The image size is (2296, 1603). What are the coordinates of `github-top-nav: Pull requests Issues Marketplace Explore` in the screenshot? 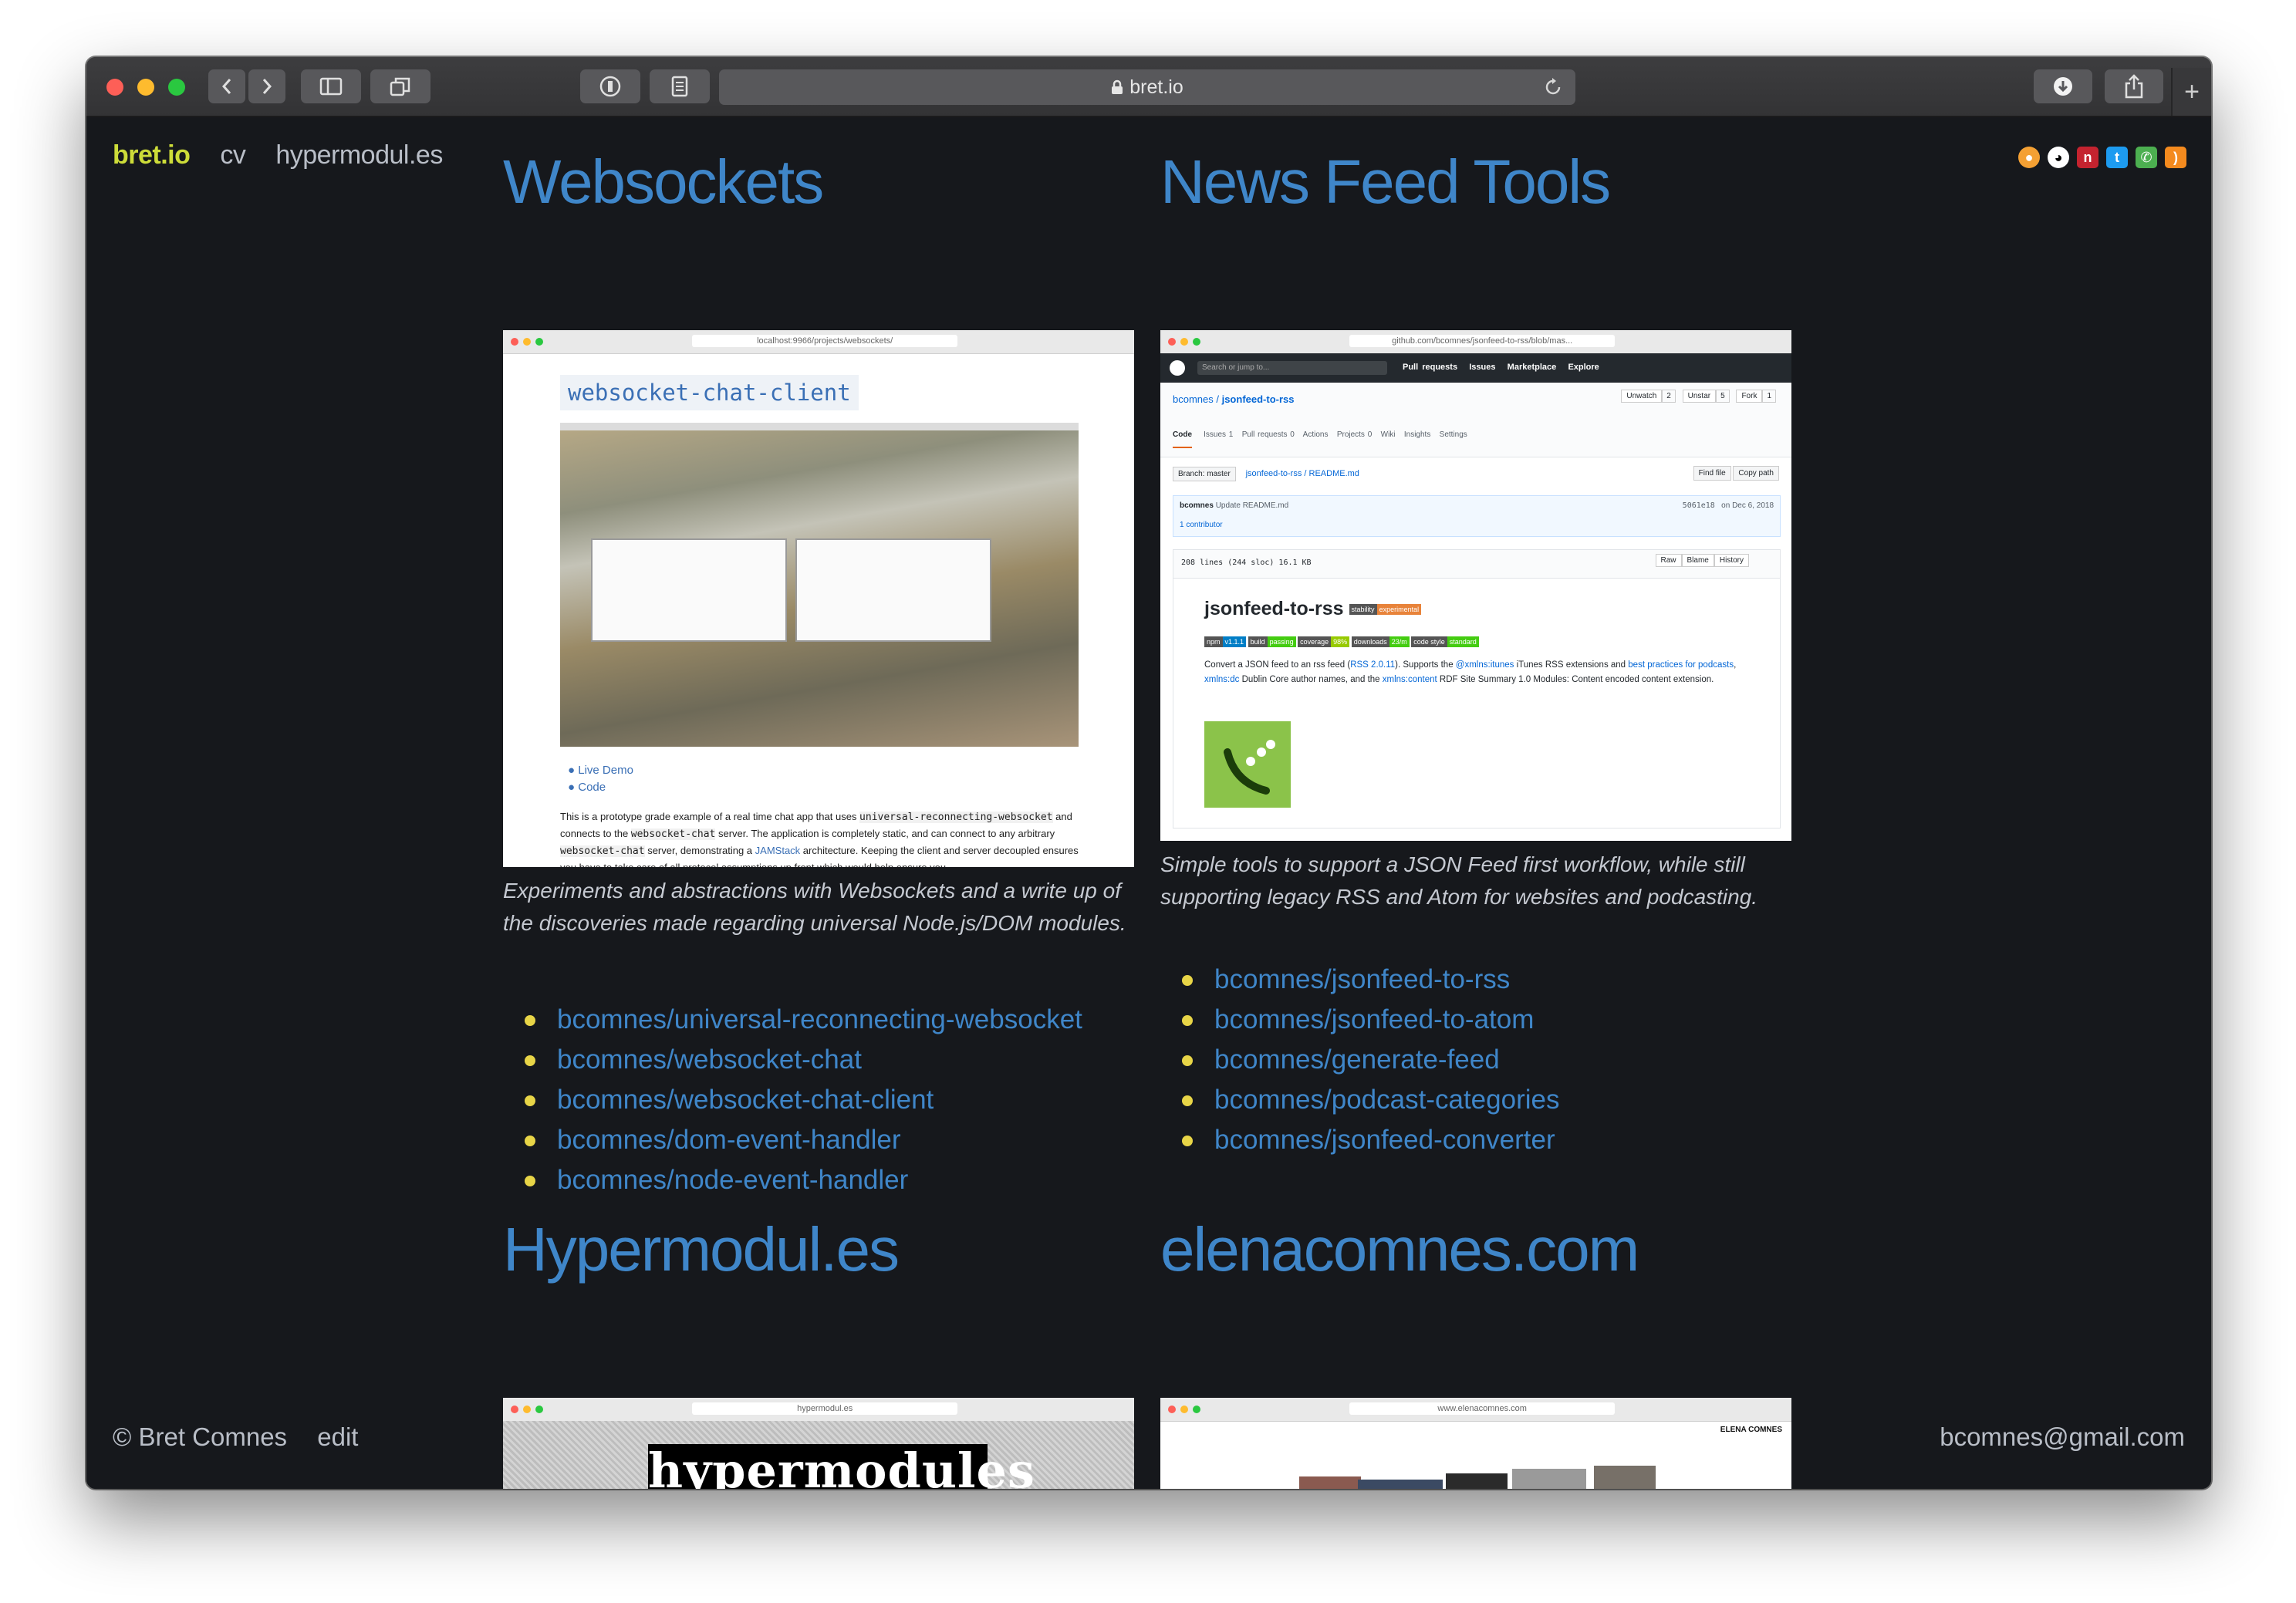 It's located at (1501, 367).